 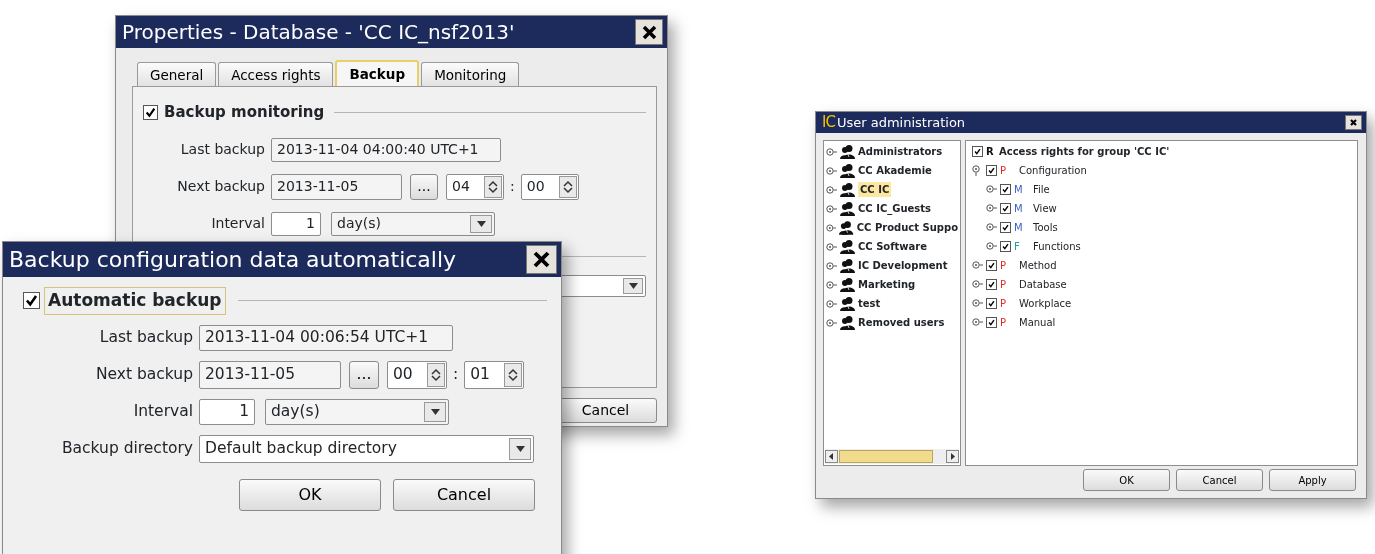 I want to click on close-icon, so click(x=541, y=259).